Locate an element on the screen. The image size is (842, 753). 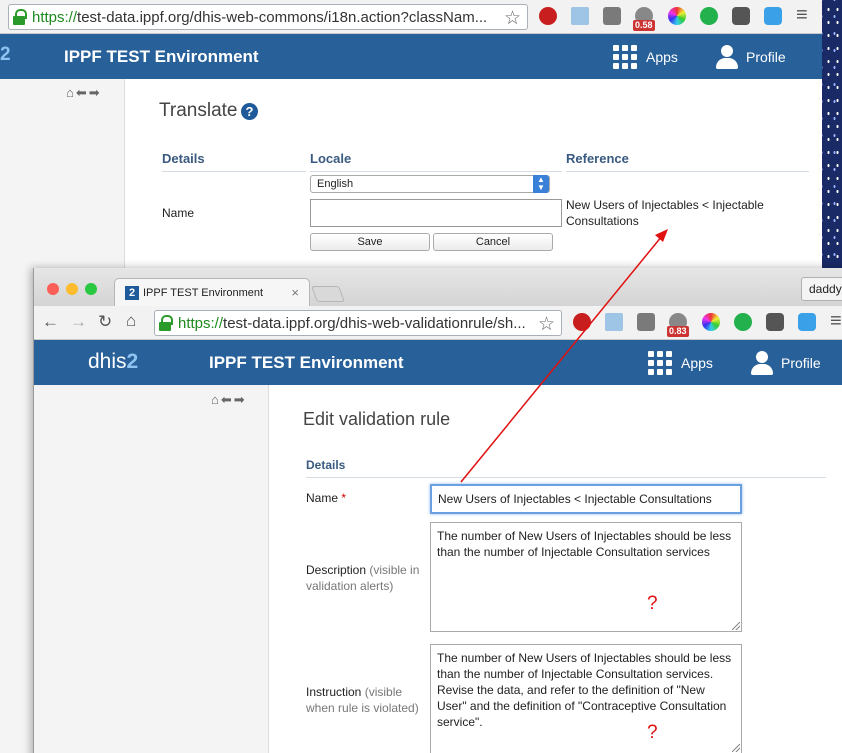
cancel-button: Cancel is located at coordinates (493, 242).